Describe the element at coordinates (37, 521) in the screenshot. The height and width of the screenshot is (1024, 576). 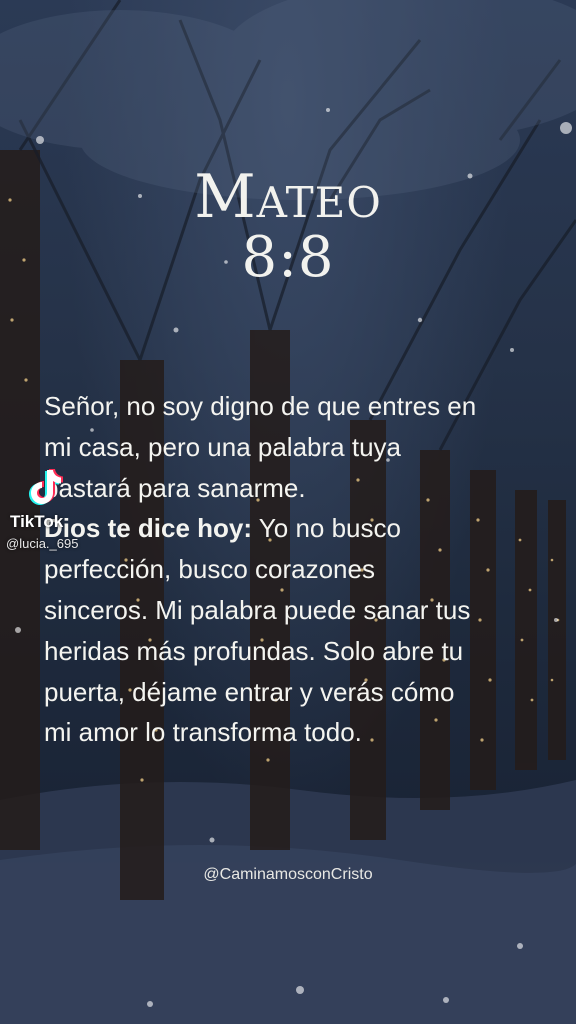
I see `tiktok-app-name: TikTok` at that location.